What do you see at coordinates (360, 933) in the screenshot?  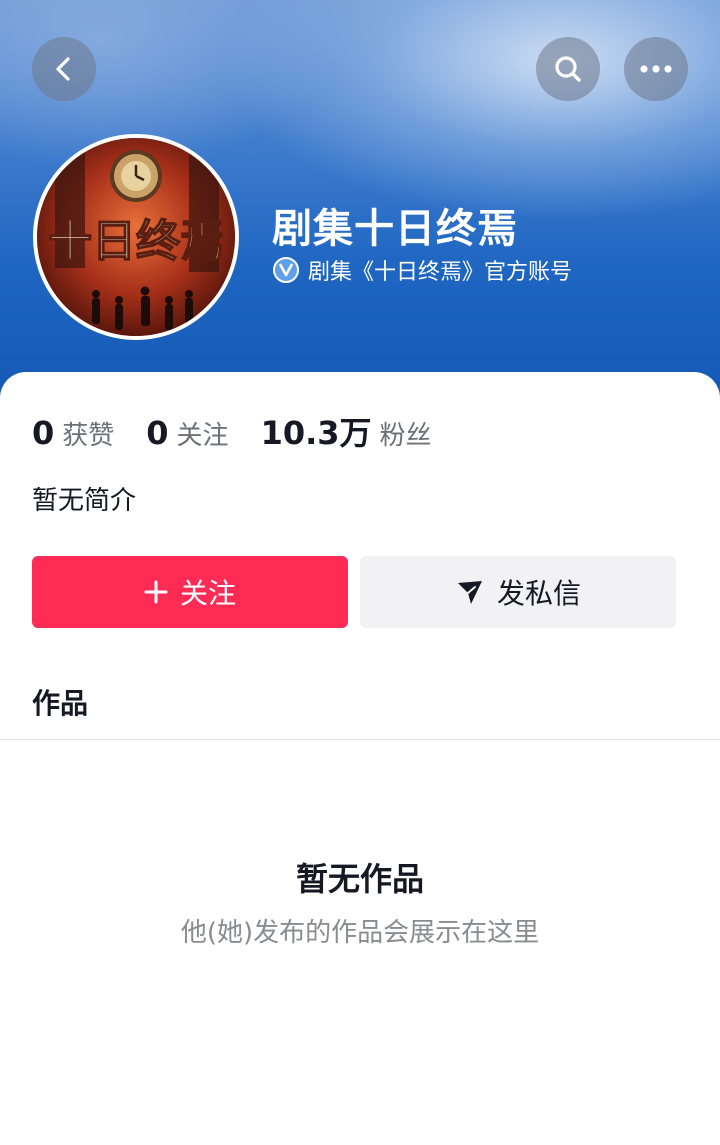 I see `empty-state-subtitle: 他(她)发布的作品会展示在这里` at bounding box center [360, 933].